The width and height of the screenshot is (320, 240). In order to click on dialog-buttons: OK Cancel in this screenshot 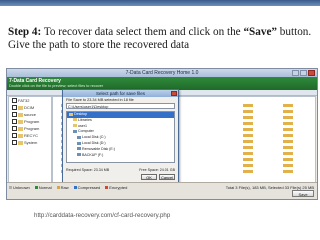, I will do `click(158, 177)`.